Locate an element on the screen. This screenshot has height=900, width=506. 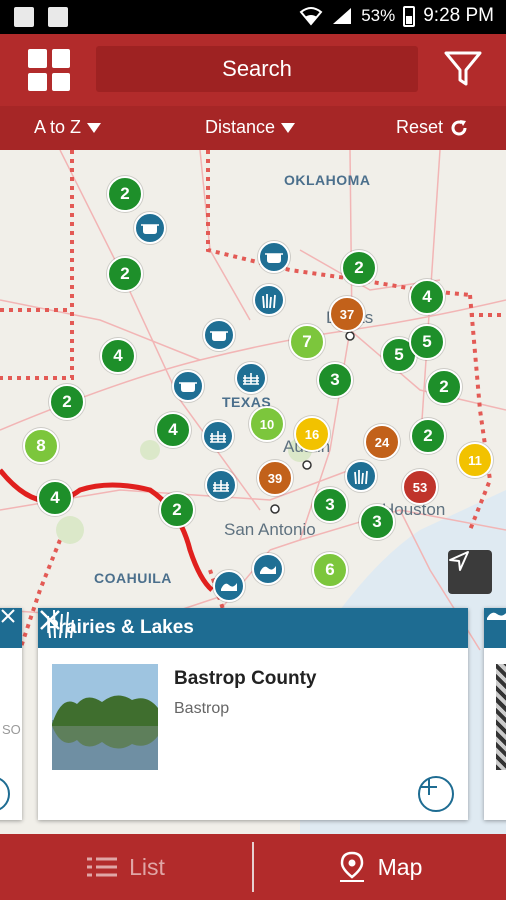
place-card-partial-left: SO is located at coordinates (11, 714).